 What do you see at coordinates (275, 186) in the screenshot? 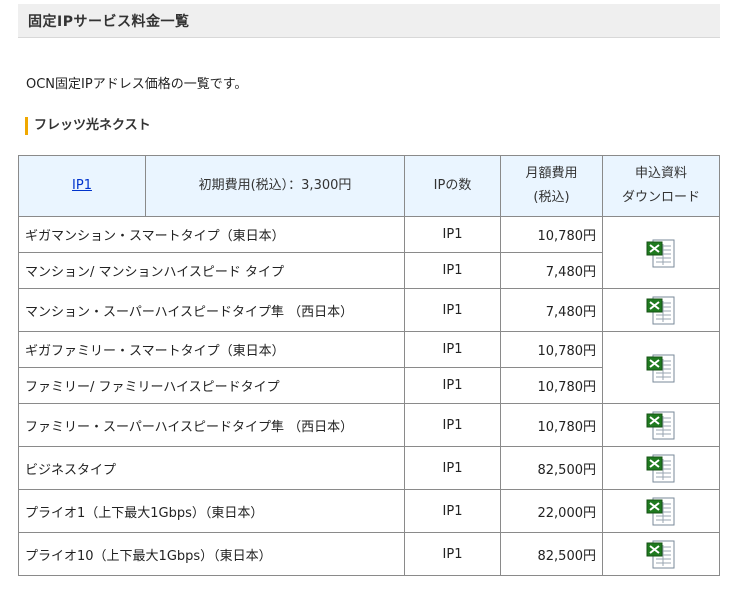
I see `header-initial-fee: 初期費用(税込）：3,300円` at bounding box center [275, 186].